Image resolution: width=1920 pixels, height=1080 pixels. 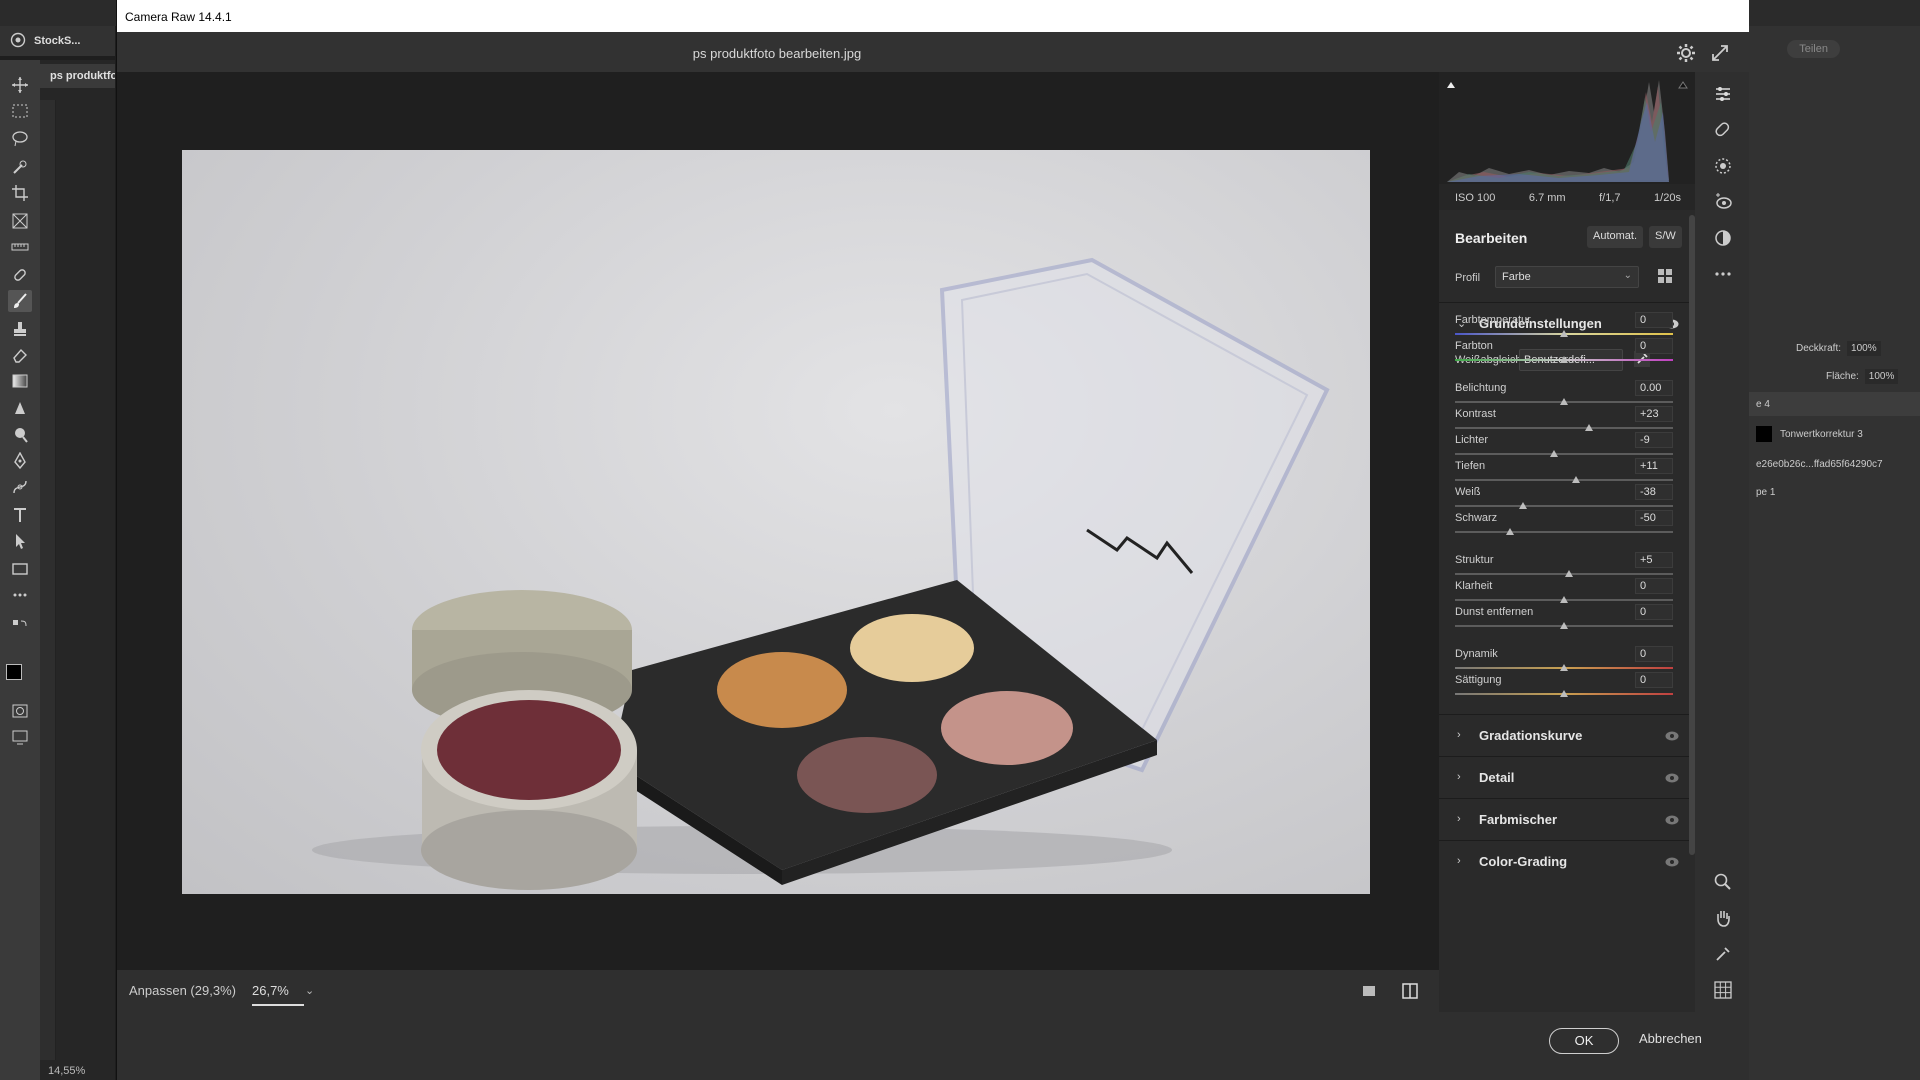 What do you see at coordinates (20, 329) in the screenshot?
I see `stamp-tool-icon` at bounding box center [20, 329].